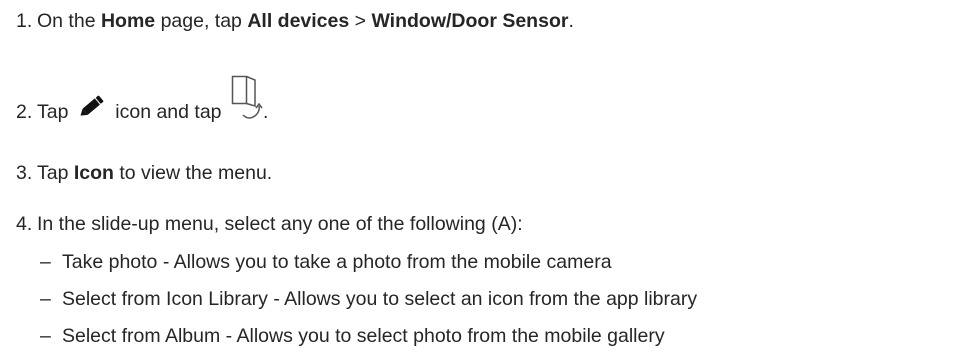  Describe the element at coordinates (24, 224) in the screenshot. I see `step-number: 4.` at that location.